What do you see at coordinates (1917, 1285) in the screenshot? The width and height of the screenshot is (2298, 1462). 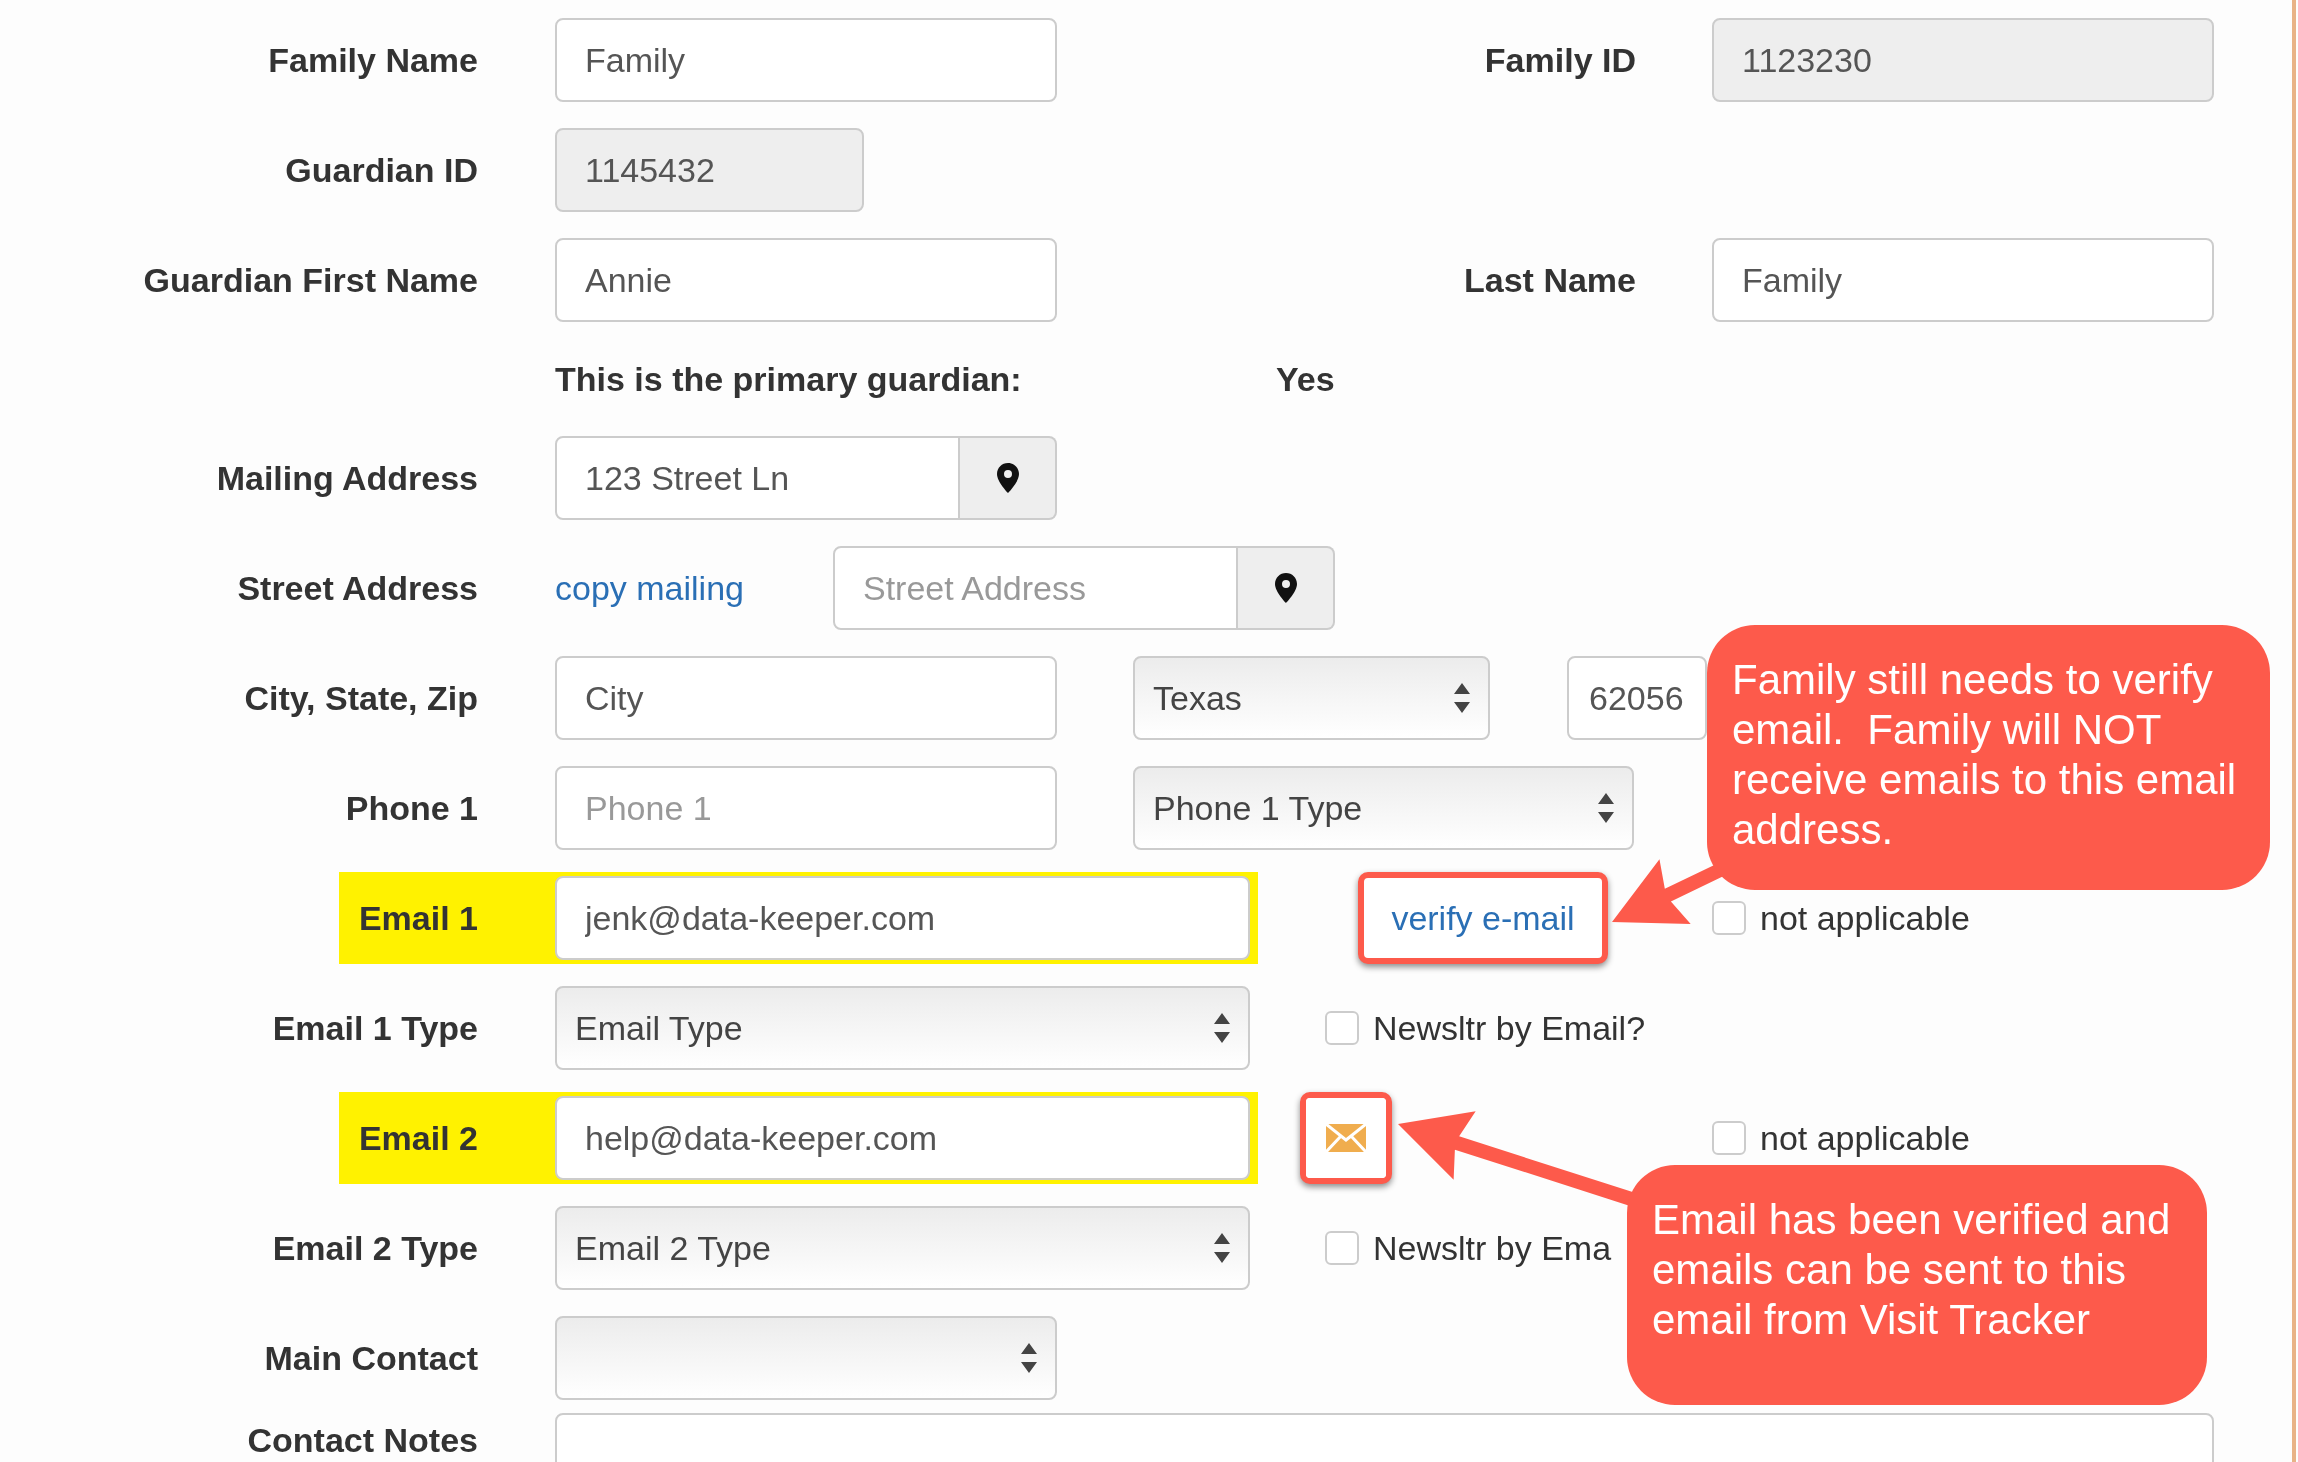 I see `callout: Email has been verified and emails can be sent to this email from Visit Tracker` at bounding box center [1917, 1285].